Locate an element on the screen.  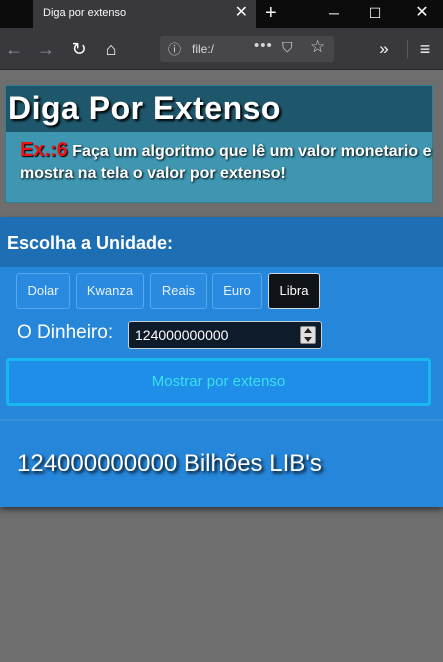
maximize-icon: ☐ is located at coordinates (375, 14).